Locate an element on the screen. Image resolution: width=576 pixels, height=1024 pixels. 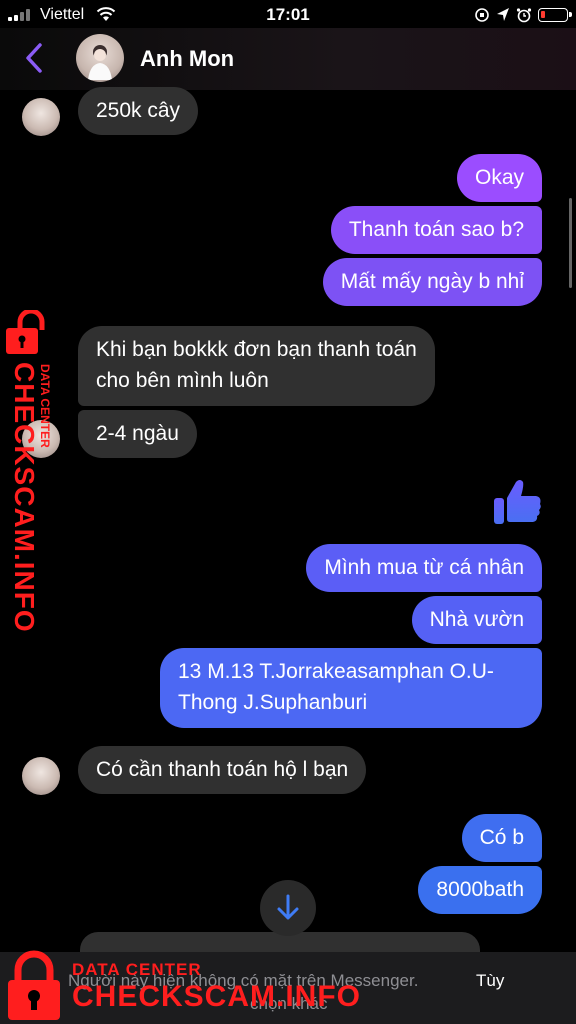
message-text-line: 13 M.13 T.Jorrakeasamphan O.U- is located at coordinates (336, 671).